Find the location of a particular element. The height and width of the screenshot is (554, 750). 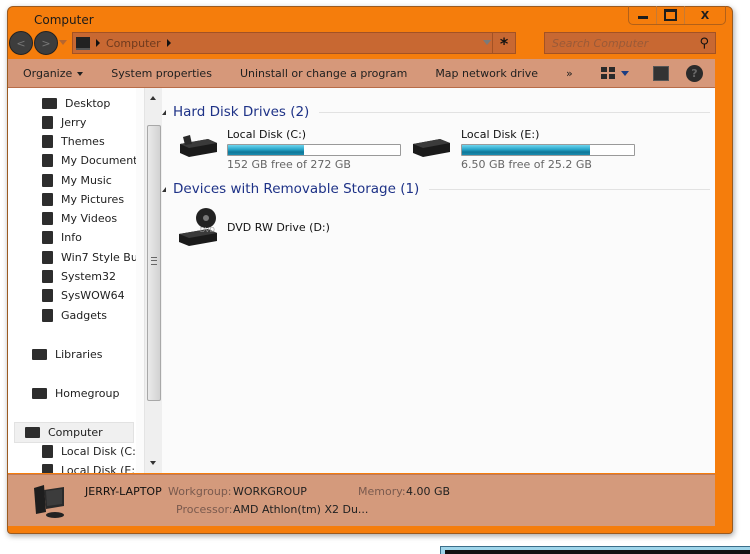

nav-item-label: System32 is located at coordinates (89, 276).